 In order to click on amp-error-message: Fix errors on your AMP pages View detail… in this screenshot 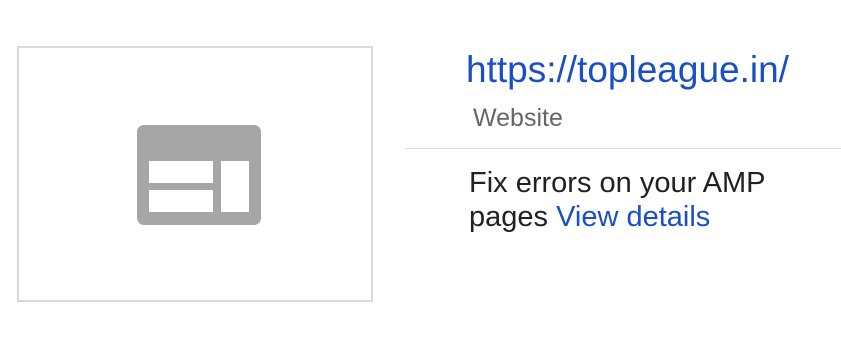, I will do `click(649, 200)`.